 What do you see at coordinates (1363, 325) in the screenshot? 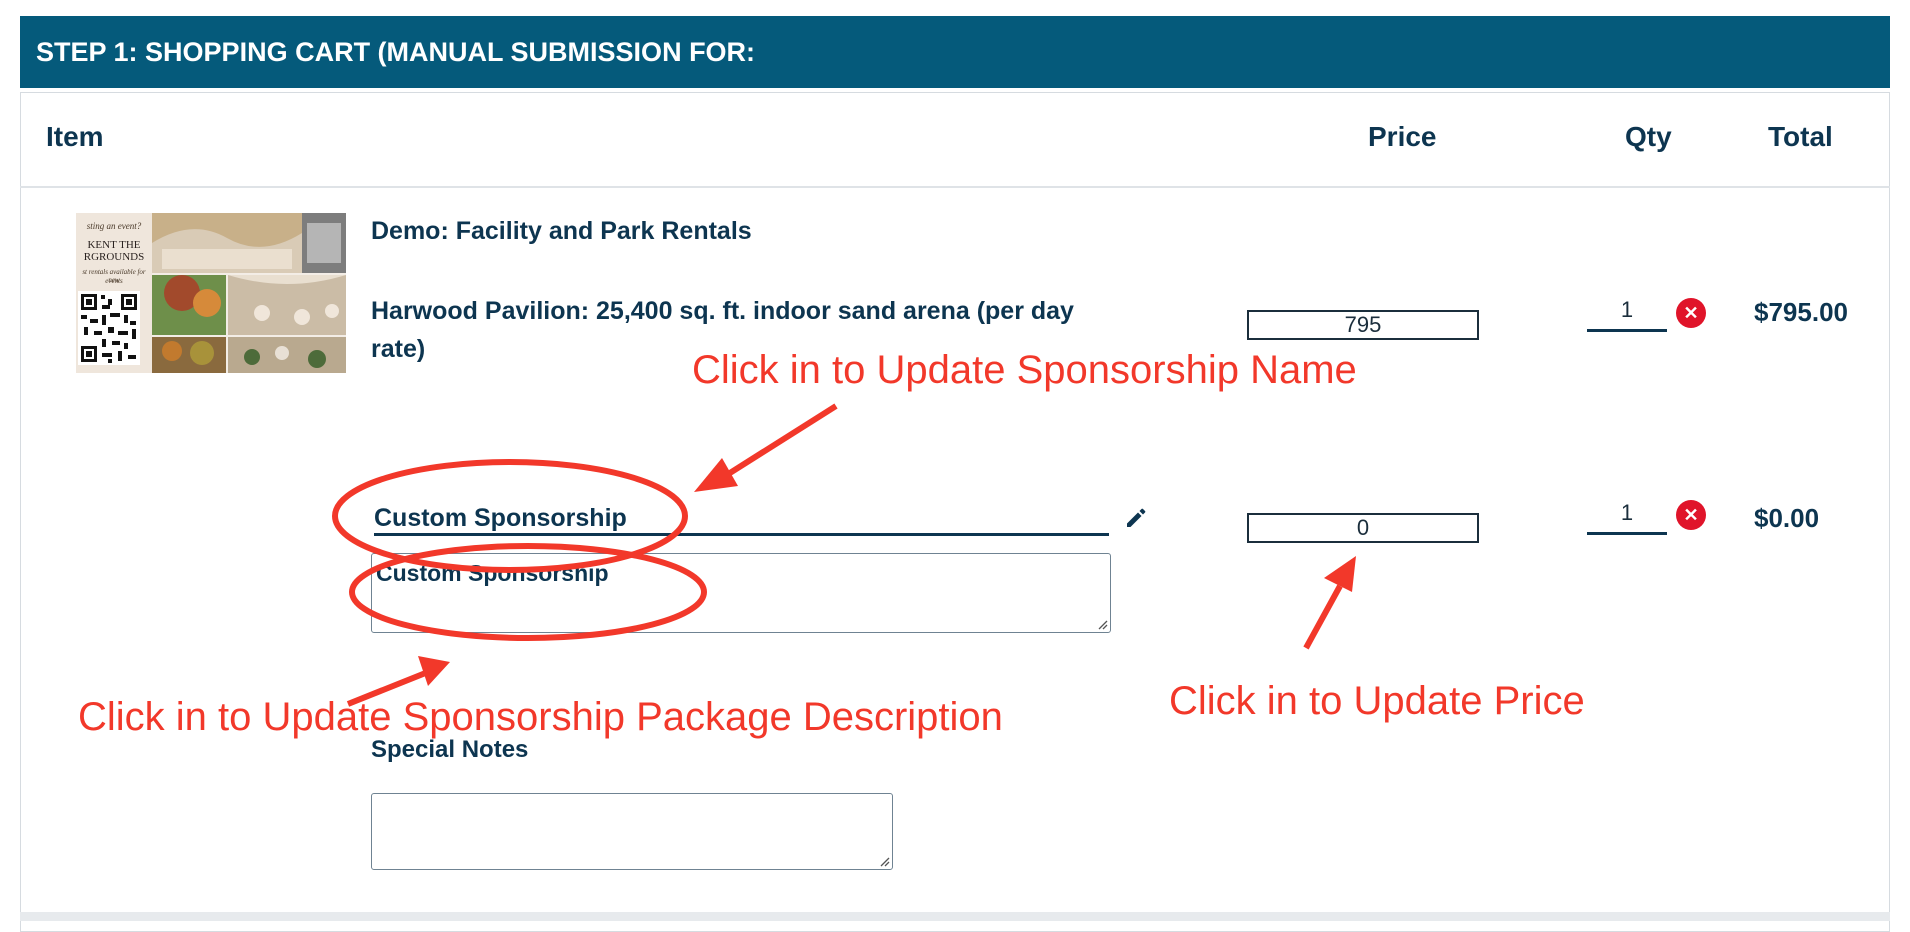
I see `item-price-input` at bounding box center [1363, 325].